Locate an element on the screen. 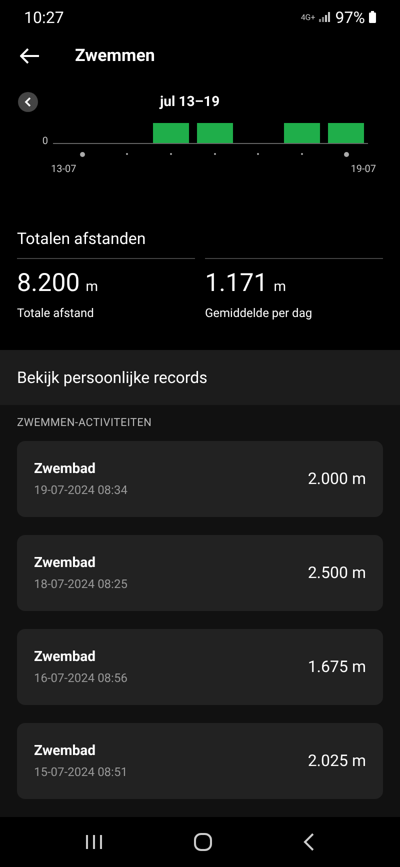 The width and height of the screenshot is (400, 867). activity-card: Zwembad 19-07-2024 08:34 2.000 m is located at coordinates (200, 478).